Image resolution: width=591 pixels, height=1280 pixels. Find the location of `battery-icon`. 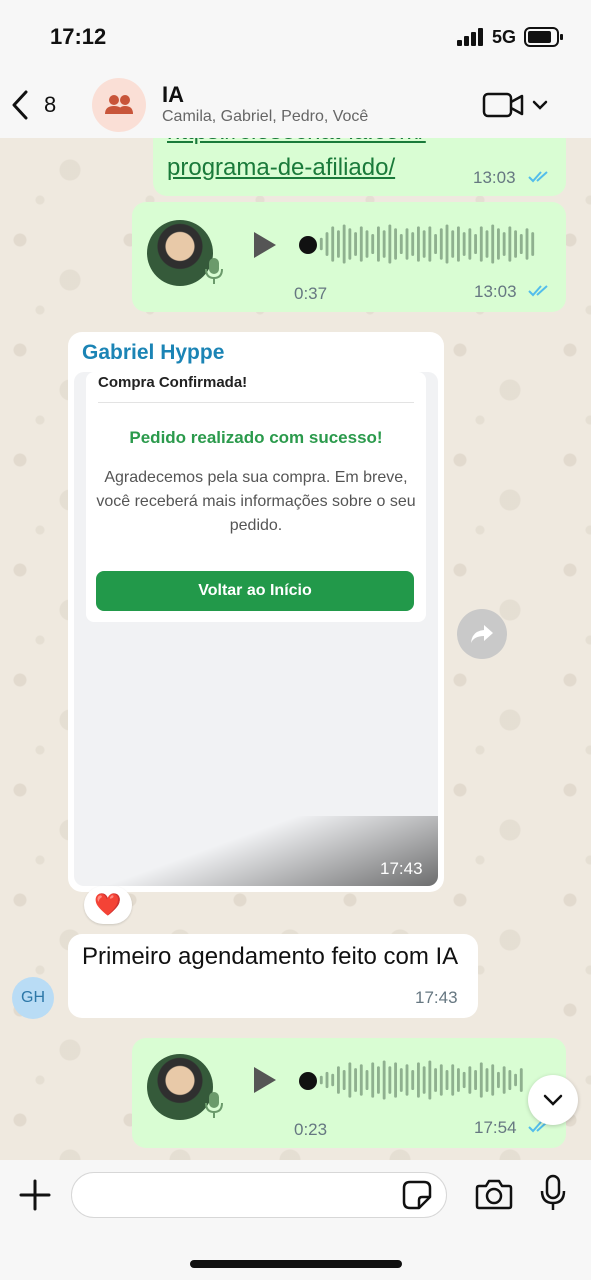

battery-icon is located at coordinates (543, 37).